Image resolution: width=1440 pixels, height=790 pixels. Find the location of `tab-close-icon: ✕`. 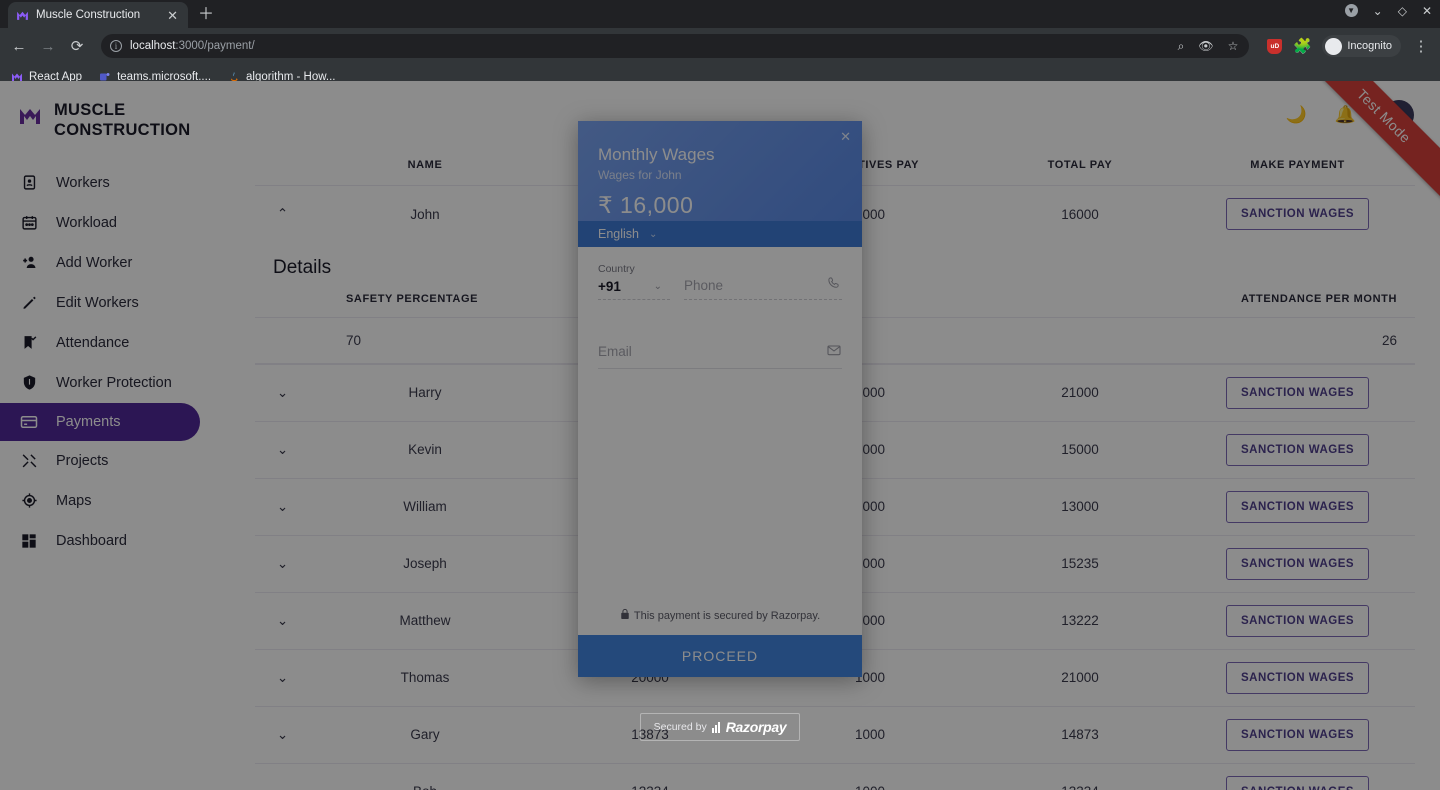

tab-close-icon: ✕ is located at coordinates (172, 15).